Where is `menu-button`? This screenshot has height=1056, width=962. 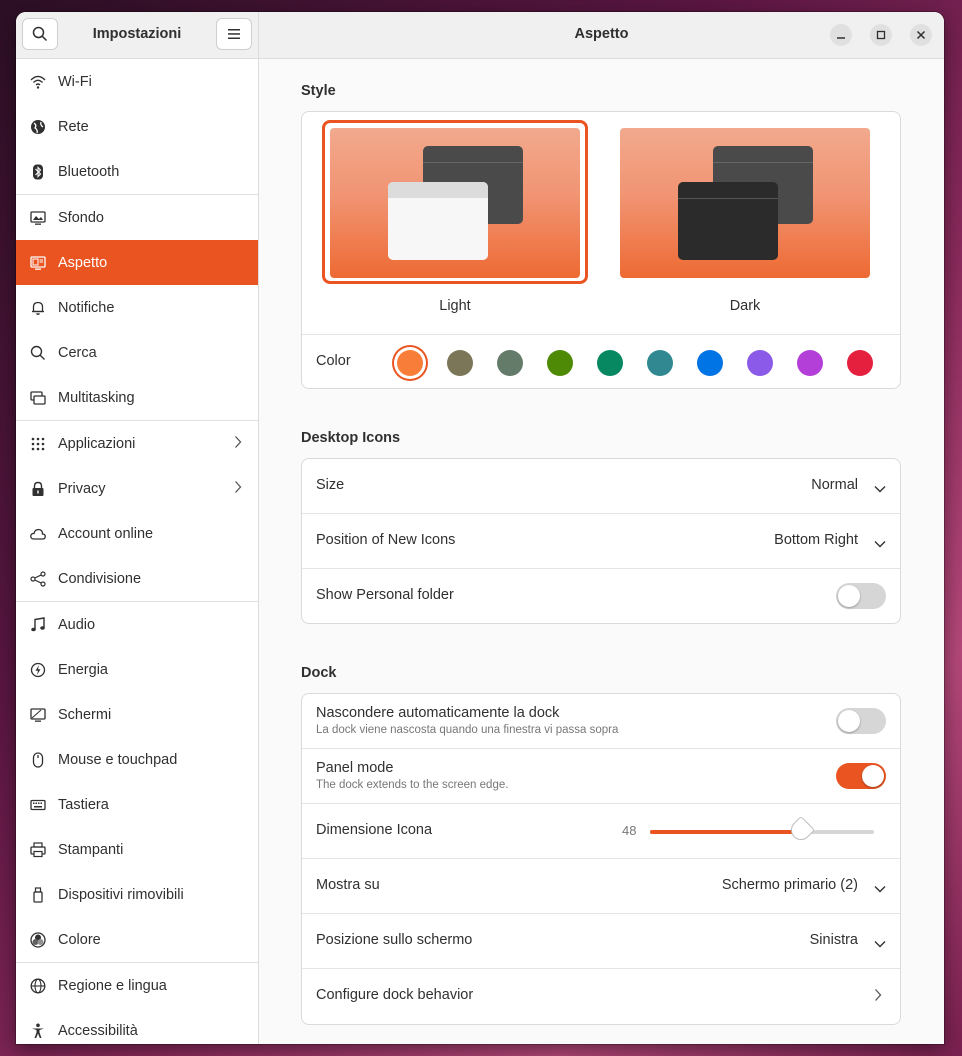 menu-button is located at coordinates (234, 34).